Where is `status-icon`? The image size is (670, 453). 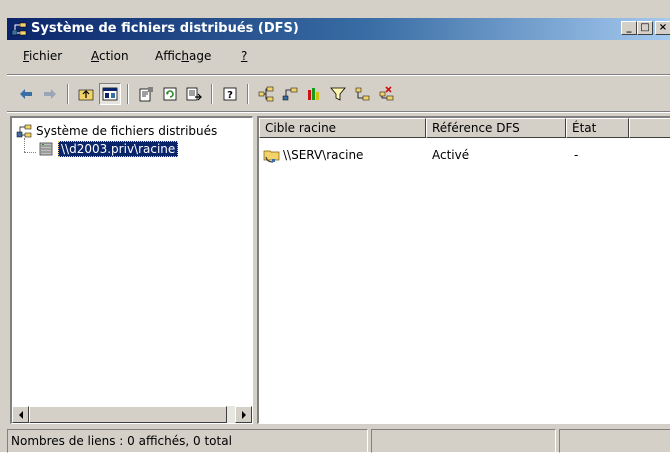
status-icon is located at coordinates (313, 94).